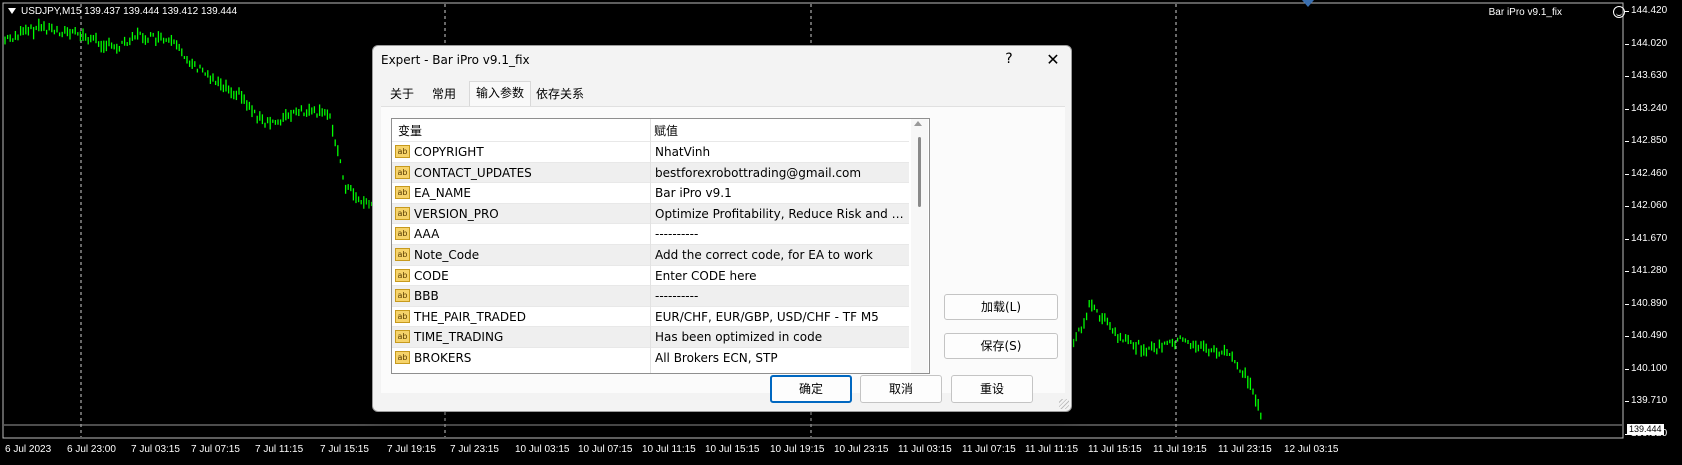 This screenshot has width=1682, height=465. Describe the element at coordinates (925, 449) in the screenshot. I see `time-tick: 11 Jul 03:15` at that location.